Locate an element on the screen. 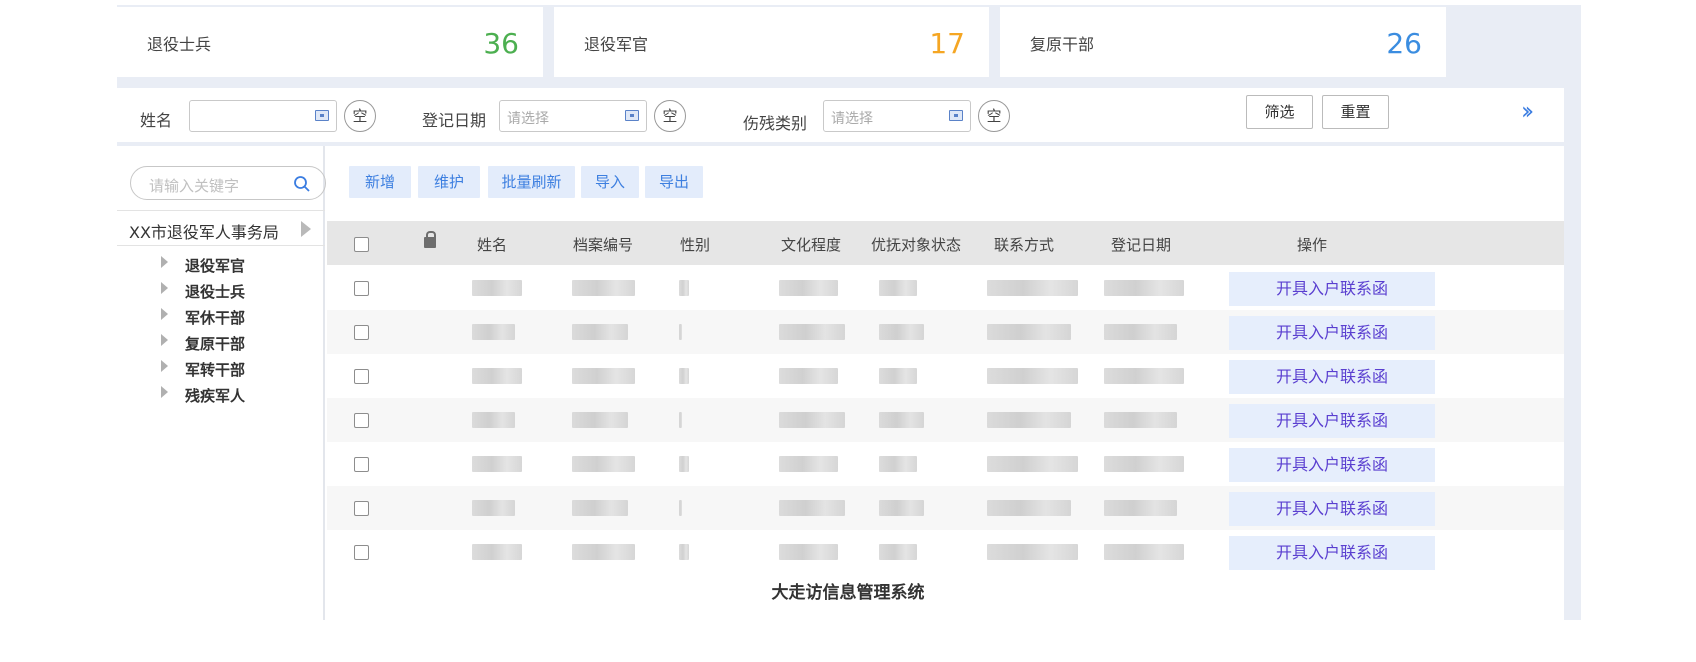  org-node-root: XX市退役军人事务局 is located at coordinates (221, 228).